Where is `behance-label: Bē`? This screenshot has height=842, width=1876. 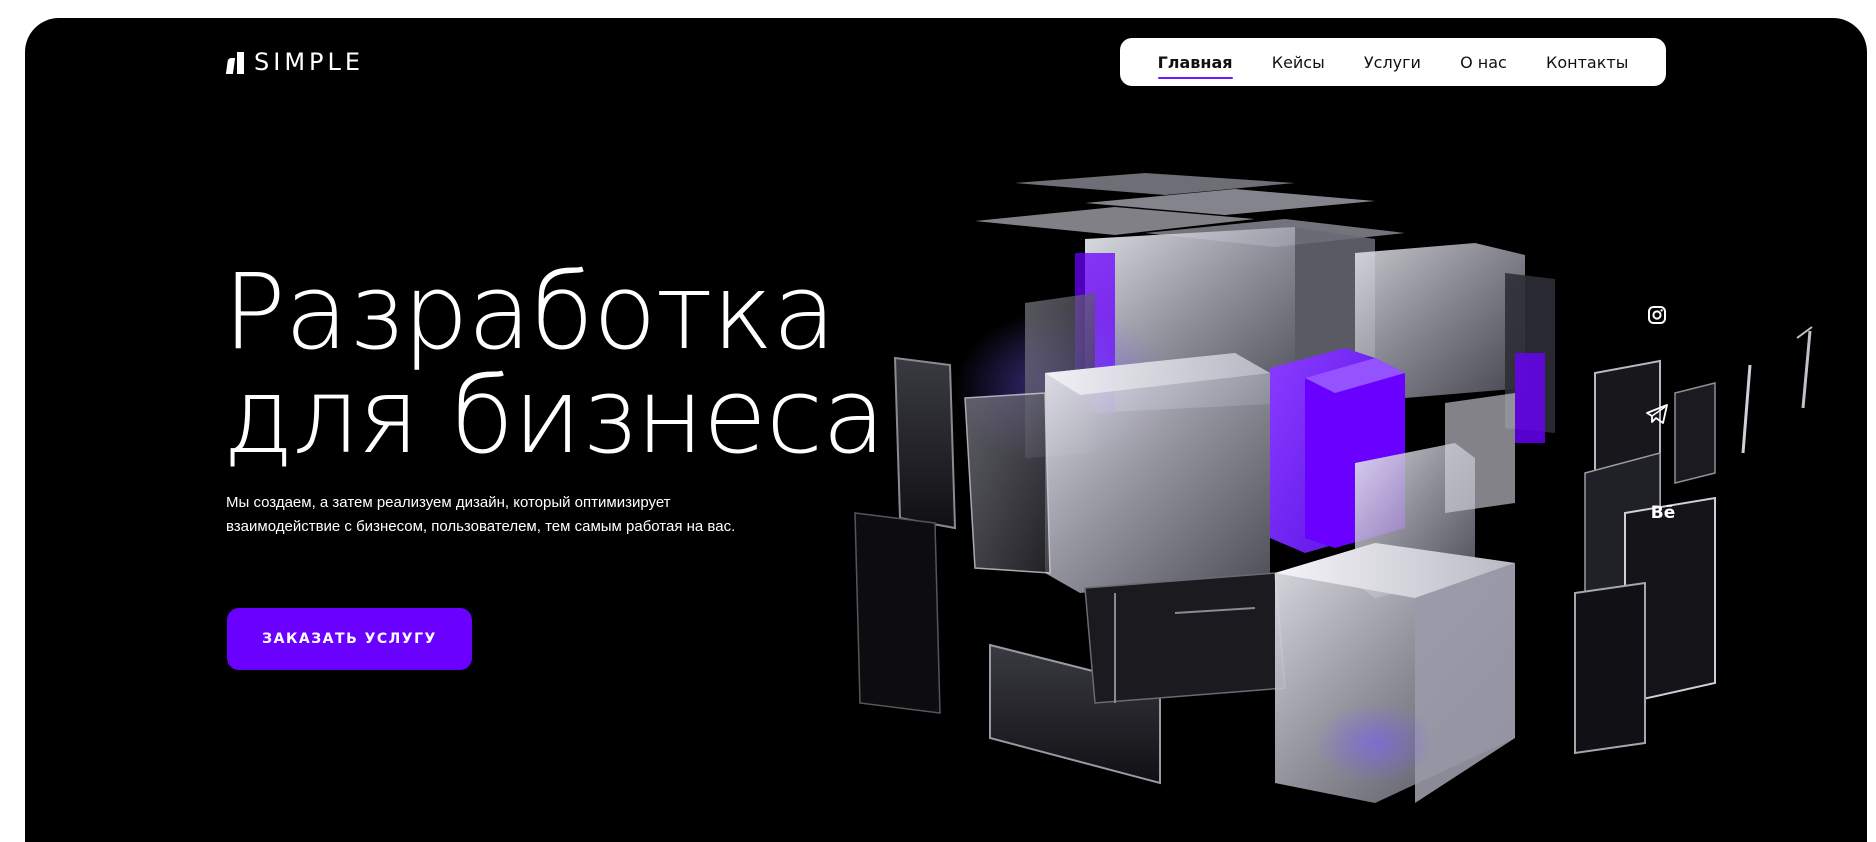
behance-label: Bē is located at coordinates (1663, 513).